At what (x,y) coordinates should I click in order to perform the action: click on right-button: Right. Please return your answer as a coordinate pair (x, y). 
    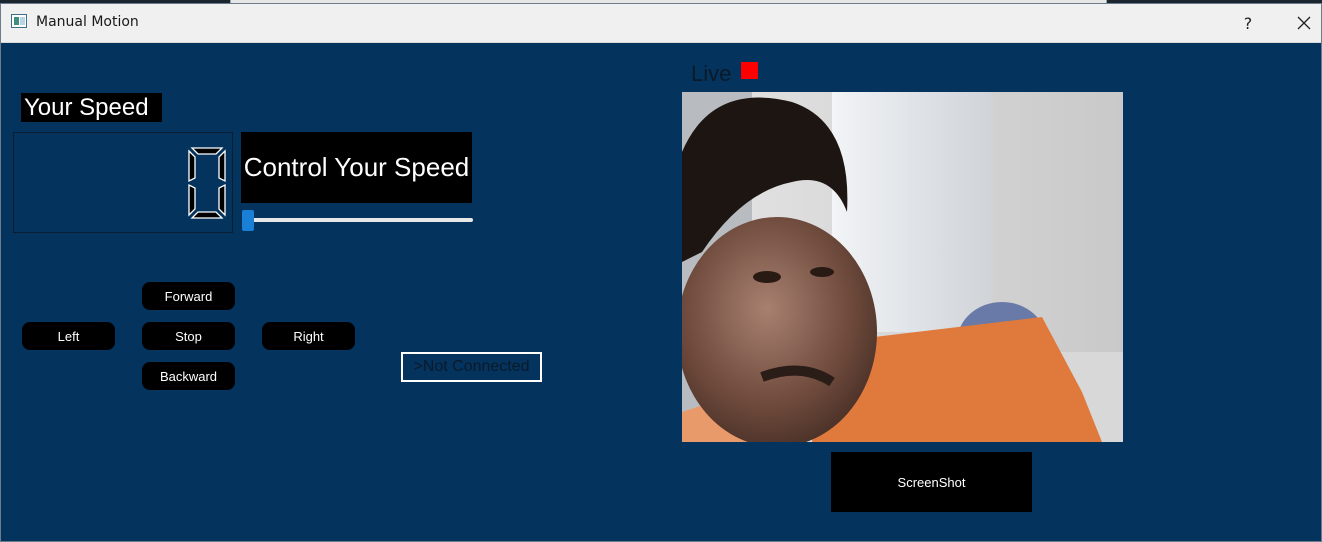
    Looking at the image, I should click on (308, 336).